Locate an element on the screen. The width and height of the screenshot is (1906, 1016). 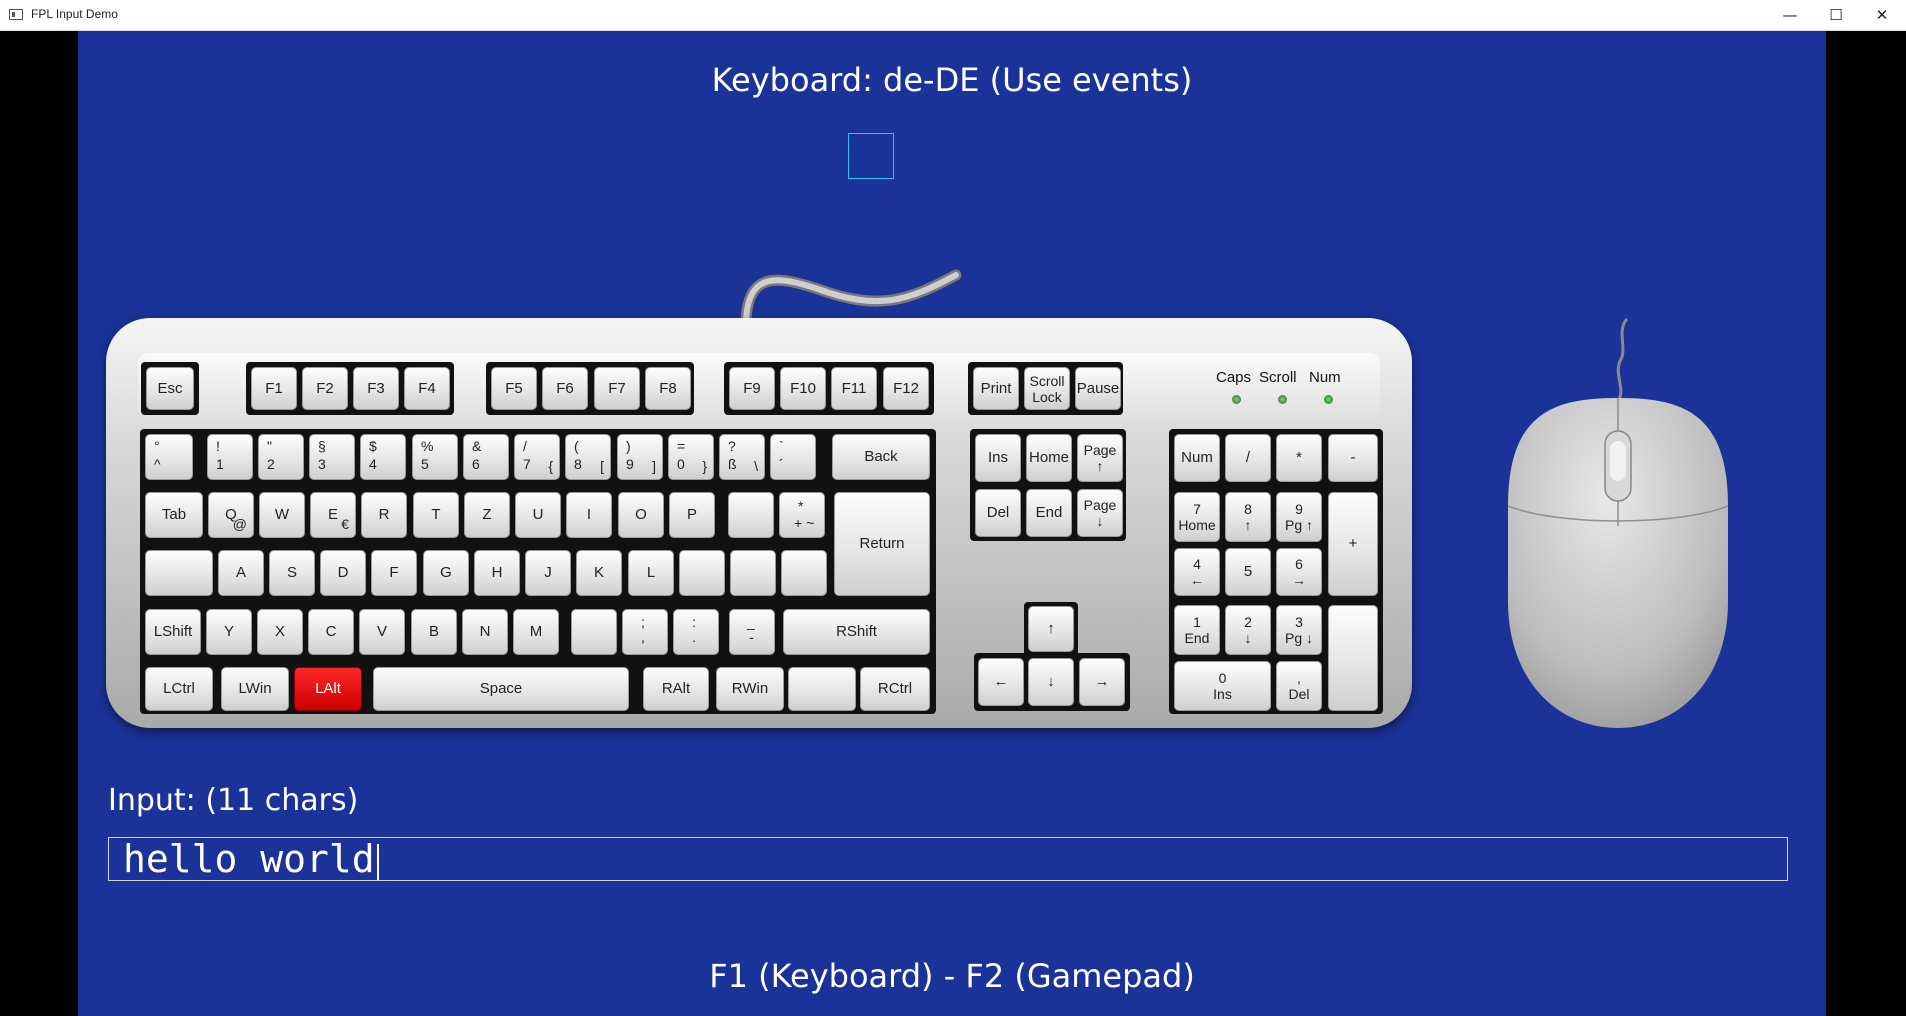
text-input: hello world is located at coordinates (948, 859).